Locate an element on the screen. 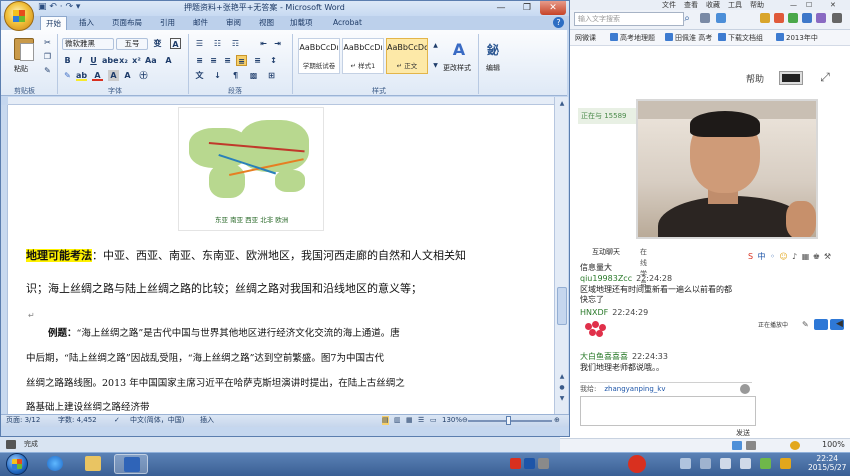  scrollbar-thumb is located at coordinates (562, 306).